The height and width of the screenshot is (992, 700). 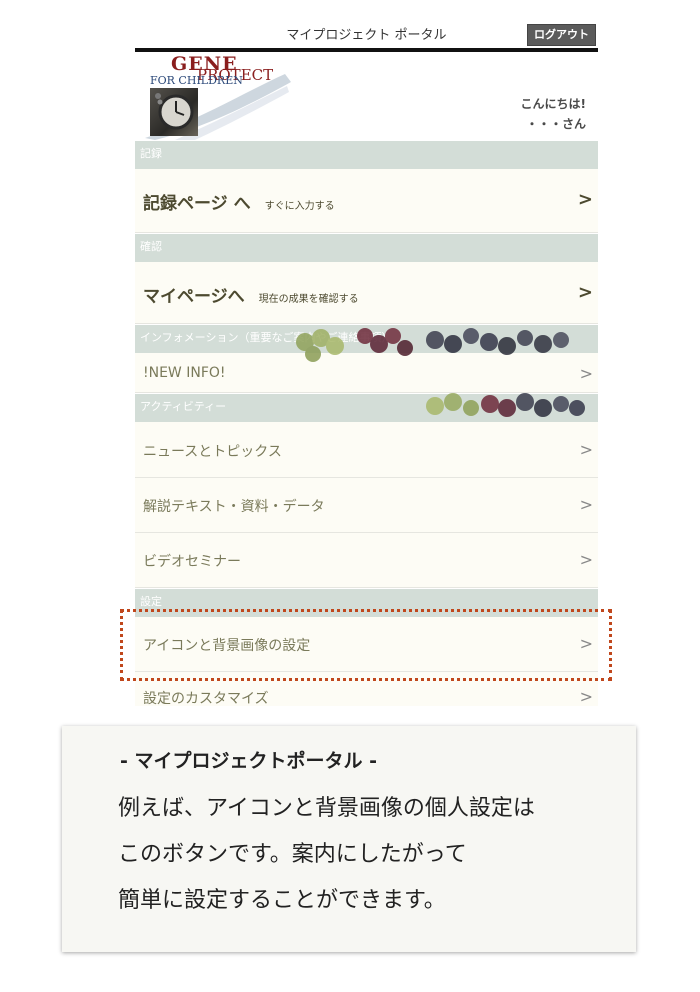 I want to click on news-topics-label: ニュースとトピックス, so click(x=212, y=452).